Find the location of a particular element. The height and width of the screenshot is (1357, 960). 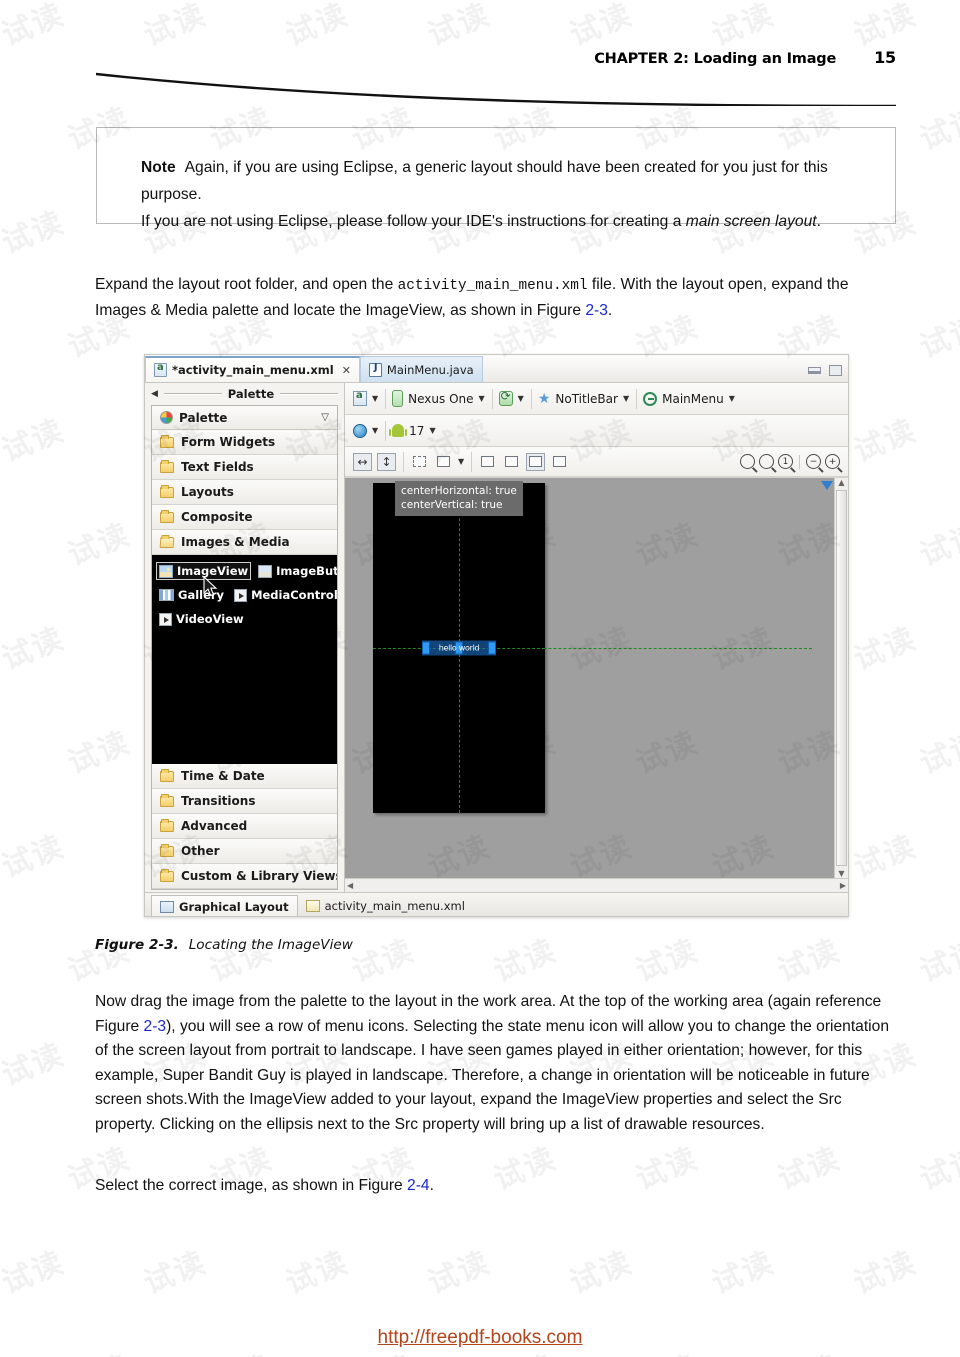

palette-group-images-and-media: Images & Media is located at coordinates (244, 542).